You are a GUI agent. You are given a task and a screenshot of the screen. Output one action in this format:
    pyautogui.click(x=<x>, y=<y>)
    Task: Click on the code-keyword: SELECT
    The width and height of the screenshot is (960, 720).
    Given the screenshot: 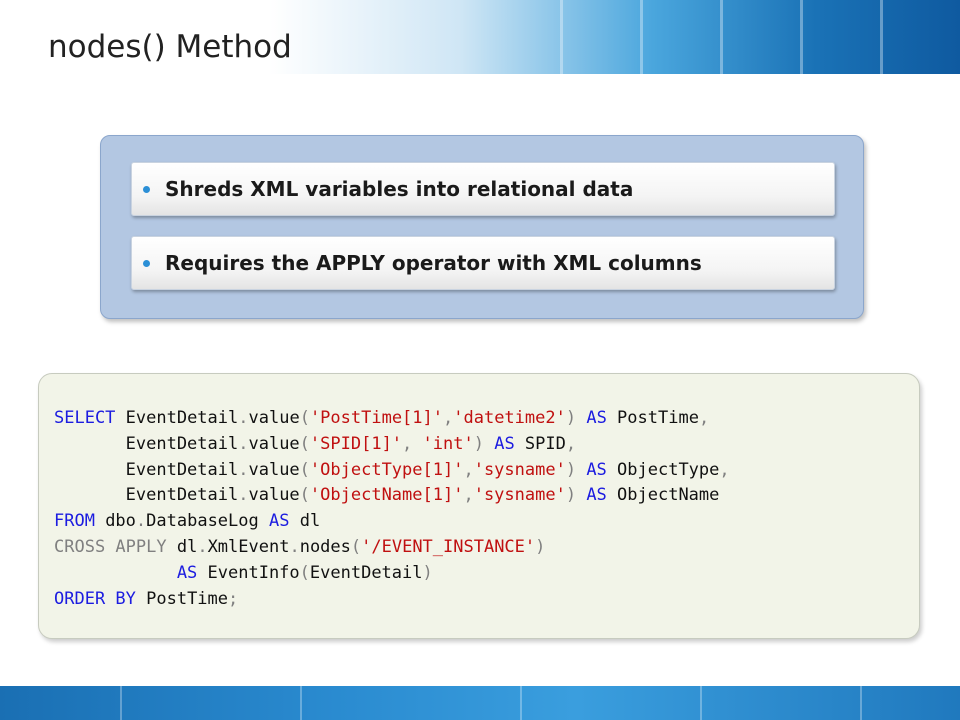 What is the action you would take?
    pyautogui.click(x=85, y=418)
    